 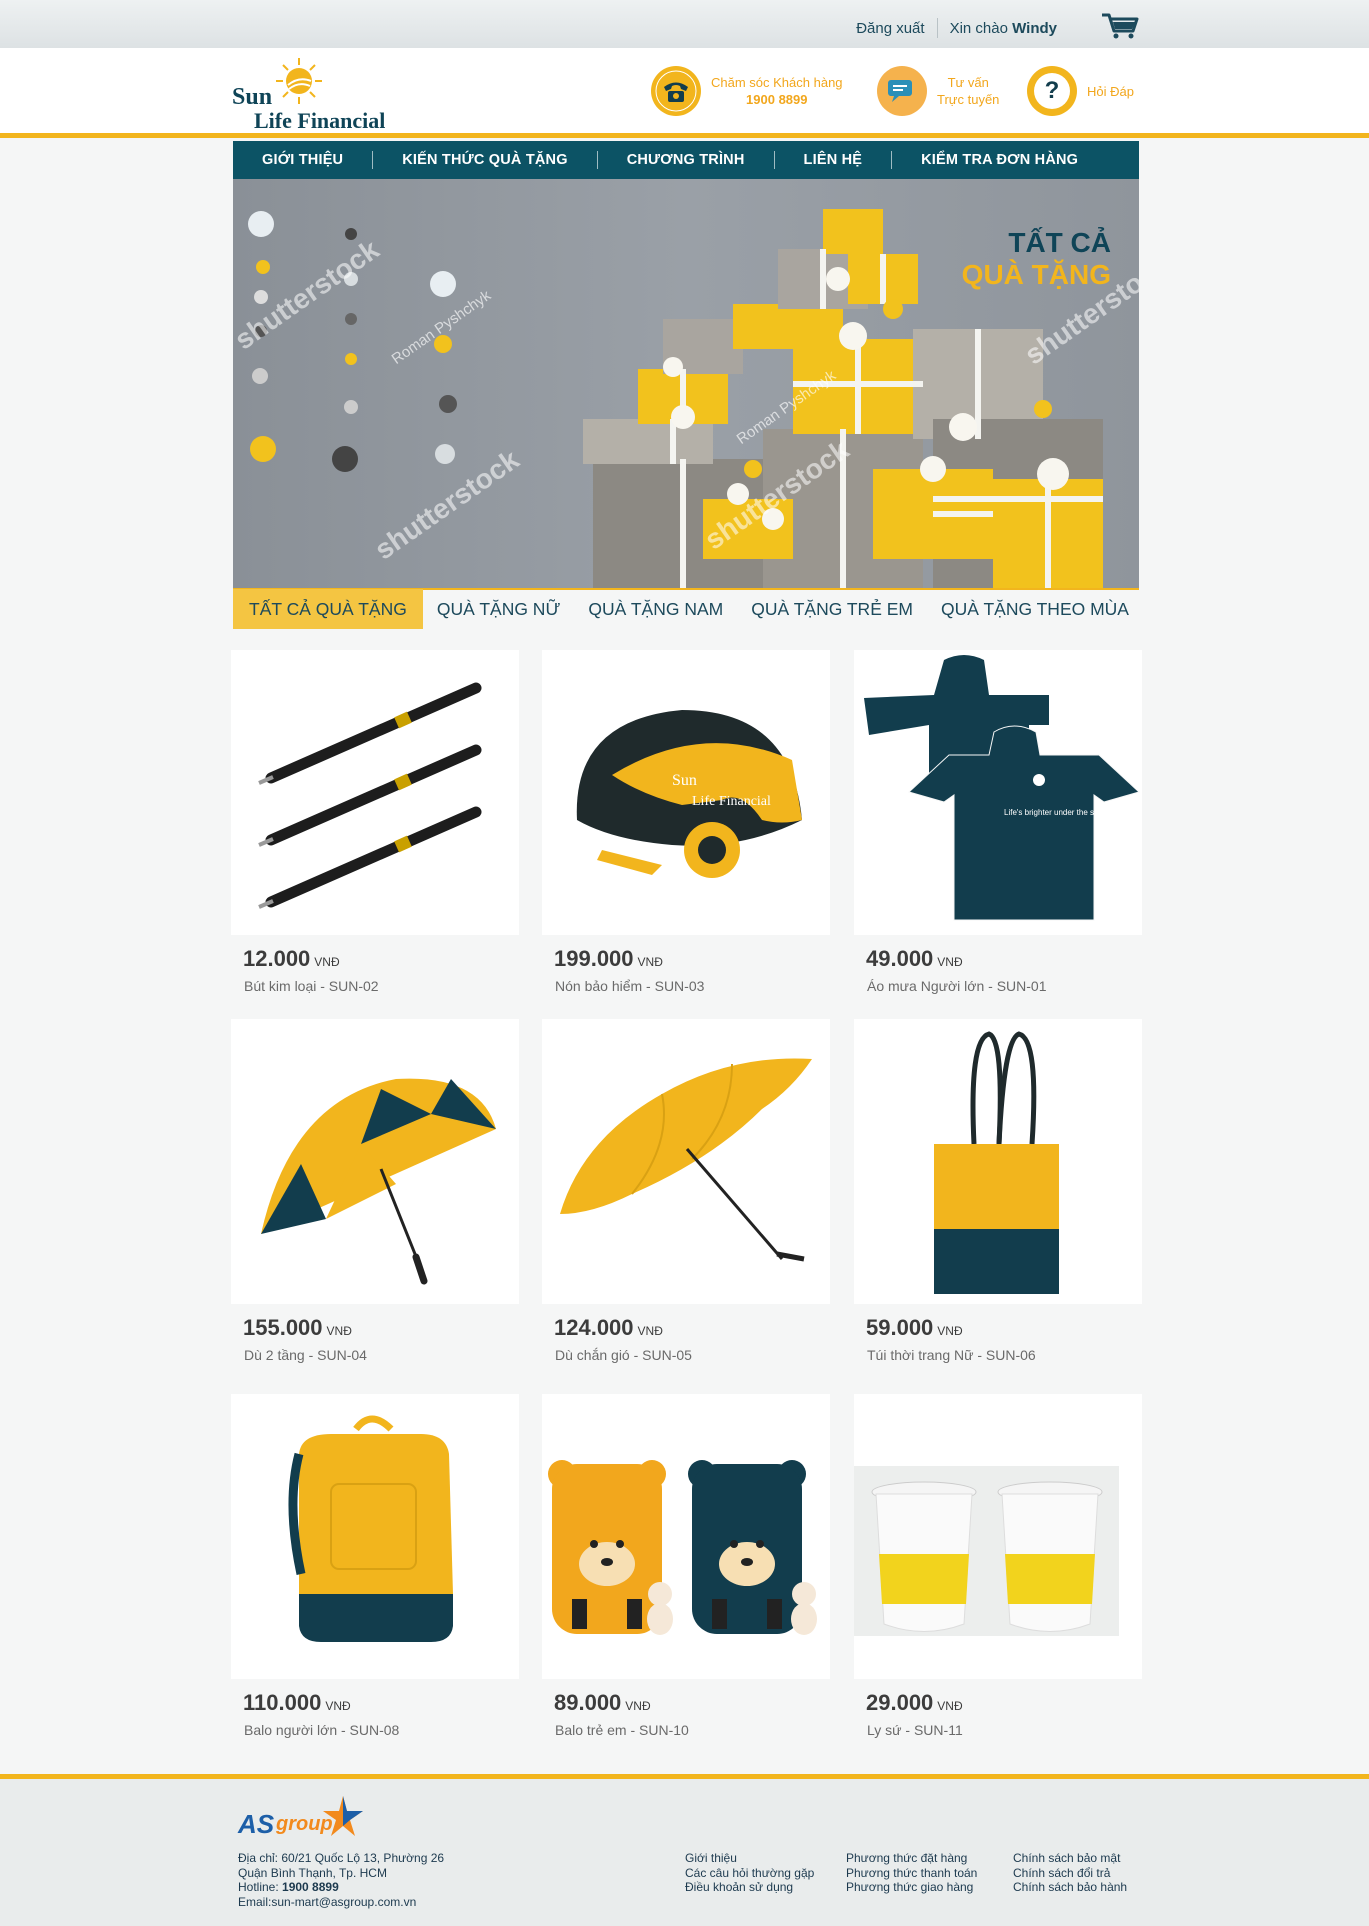 I want to click on footer-link-about: Giới thiệu, so click(x=749, y=1858).